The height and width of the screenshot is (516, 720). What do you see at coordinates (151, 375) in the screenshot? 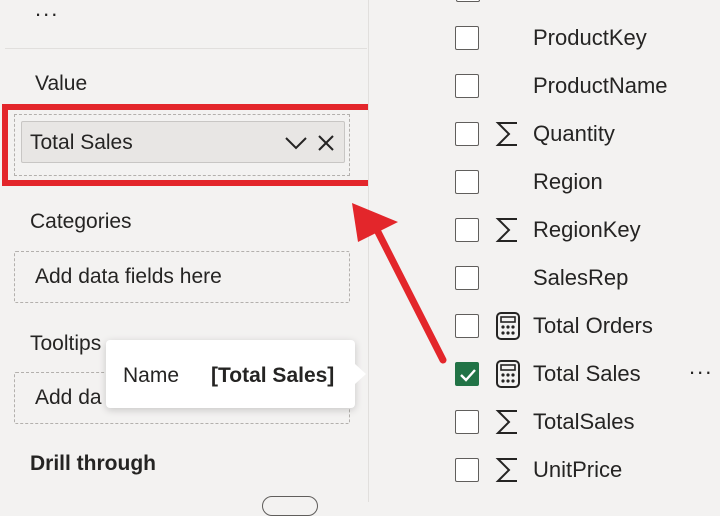
I see `tooltip-key: Name` at bounding box center [151, 375].